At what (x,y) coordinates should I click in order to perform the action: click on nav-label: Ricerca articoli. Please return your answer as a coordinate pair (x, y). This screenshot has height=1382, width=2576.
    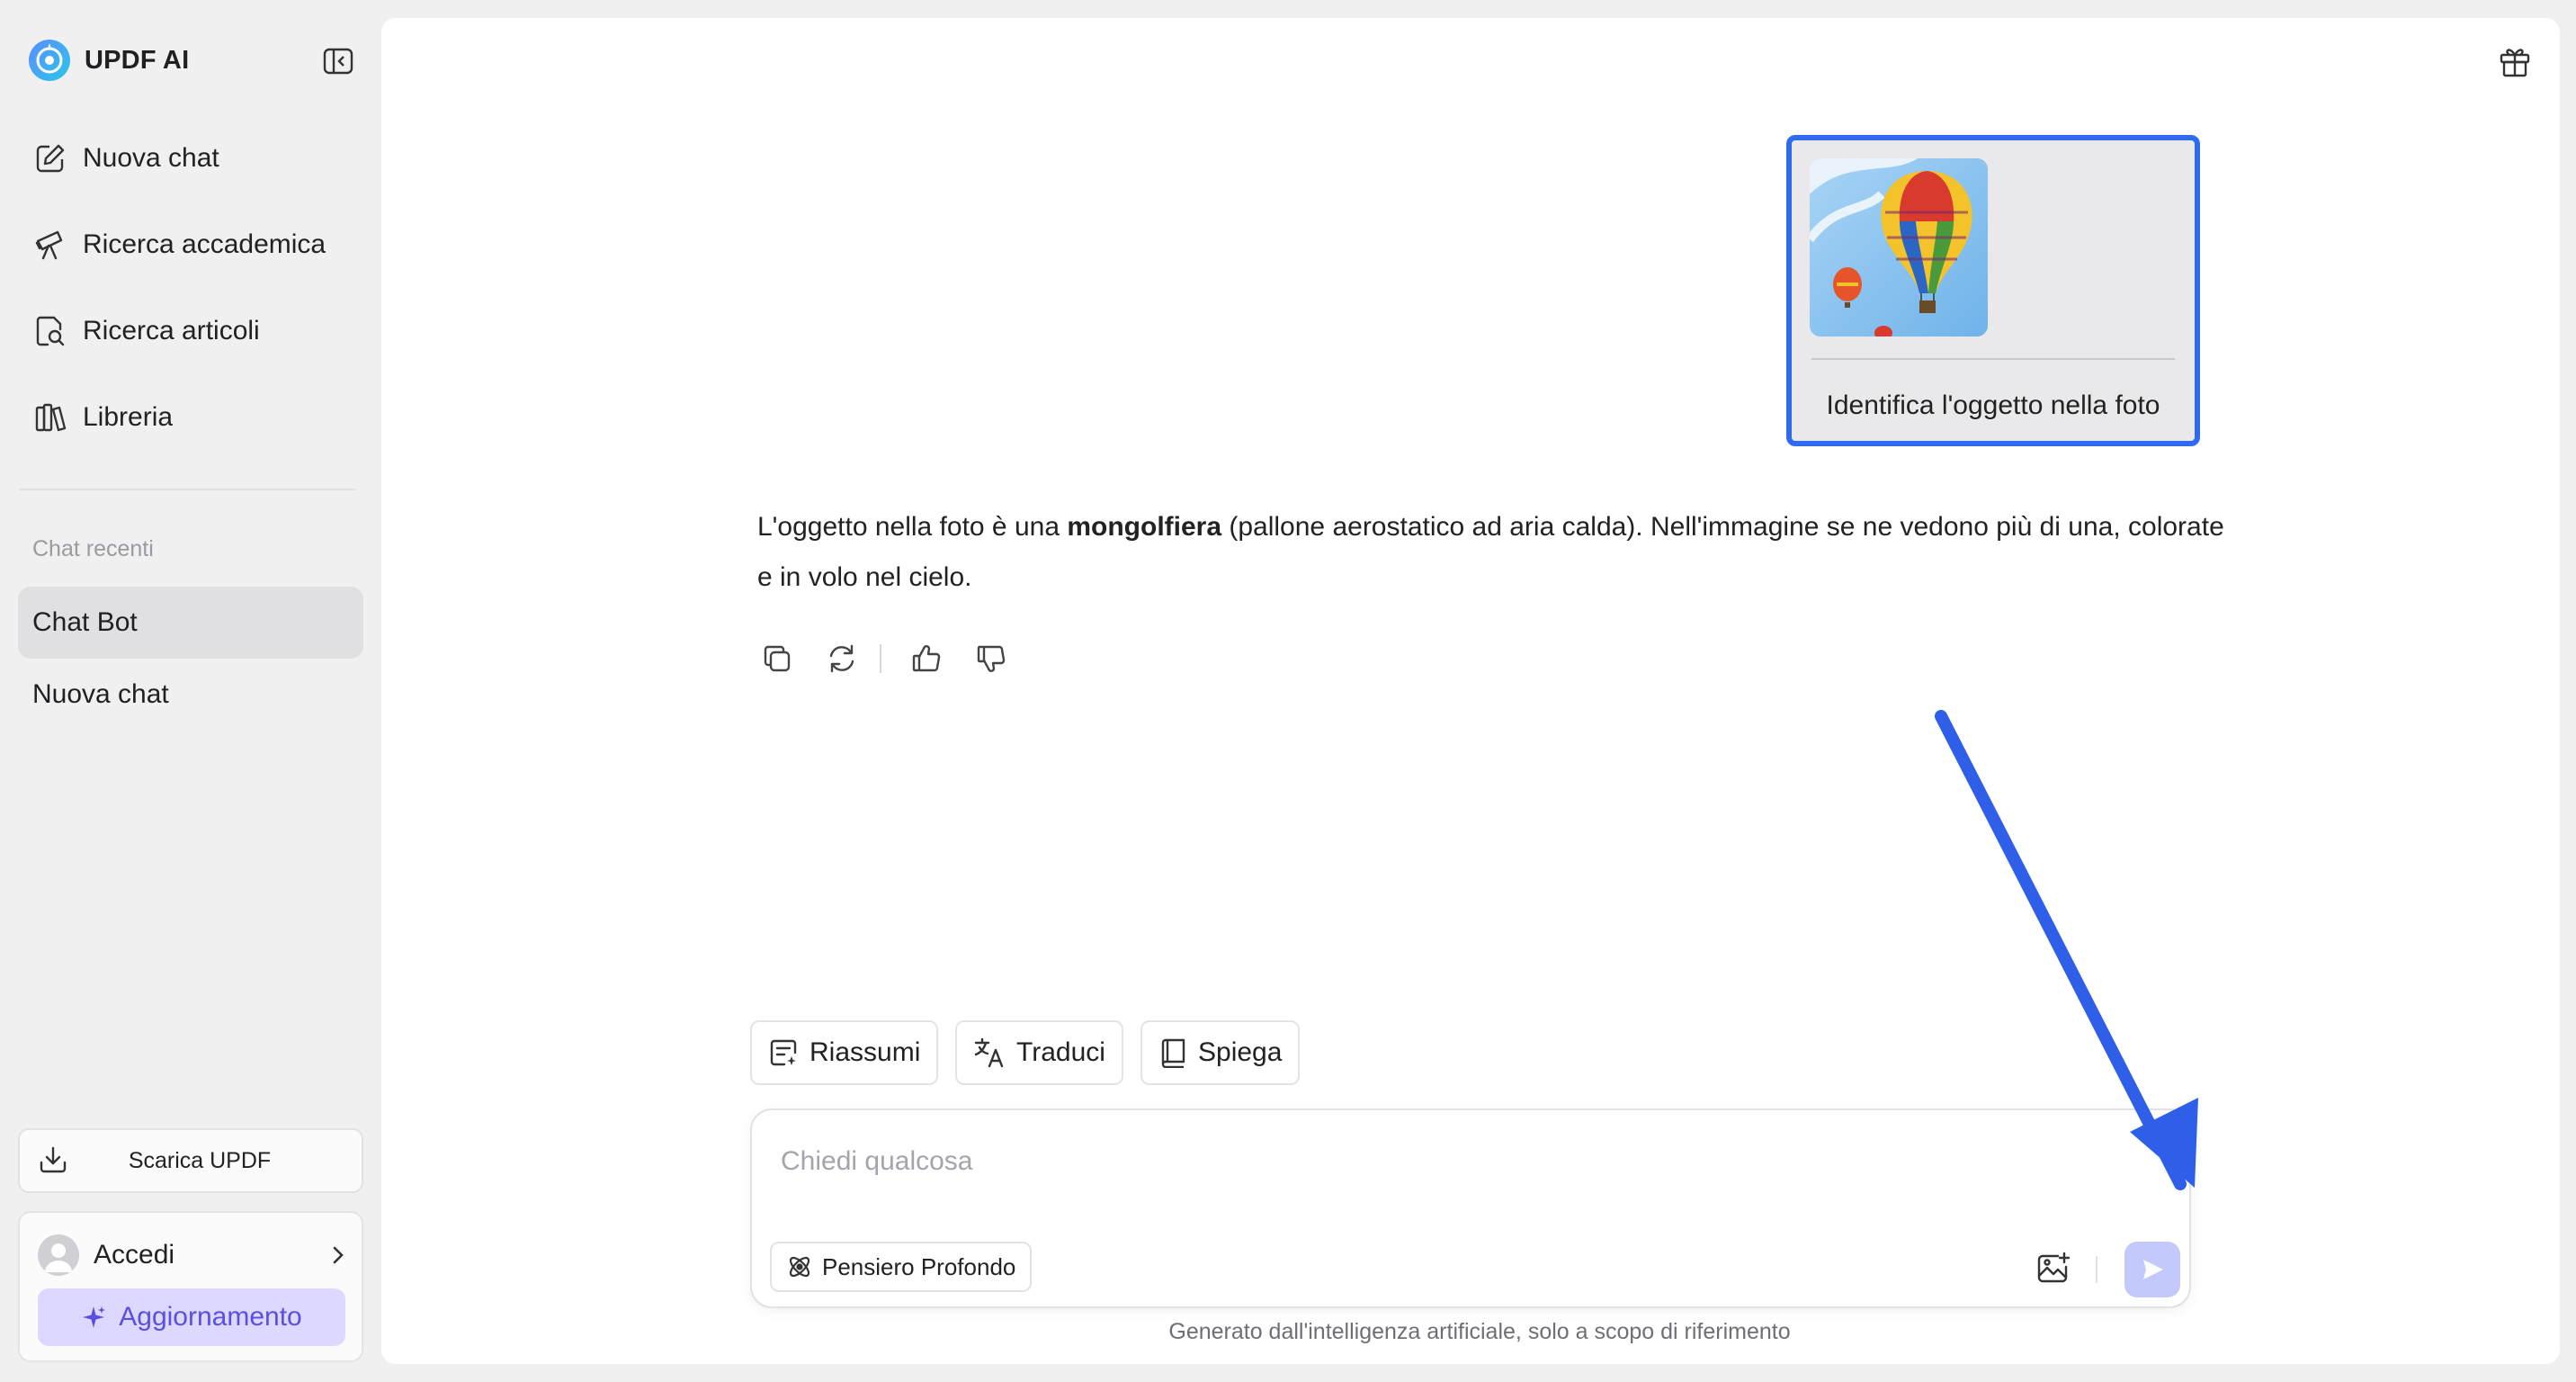
    Looking at the image, I should click on (171, 331).